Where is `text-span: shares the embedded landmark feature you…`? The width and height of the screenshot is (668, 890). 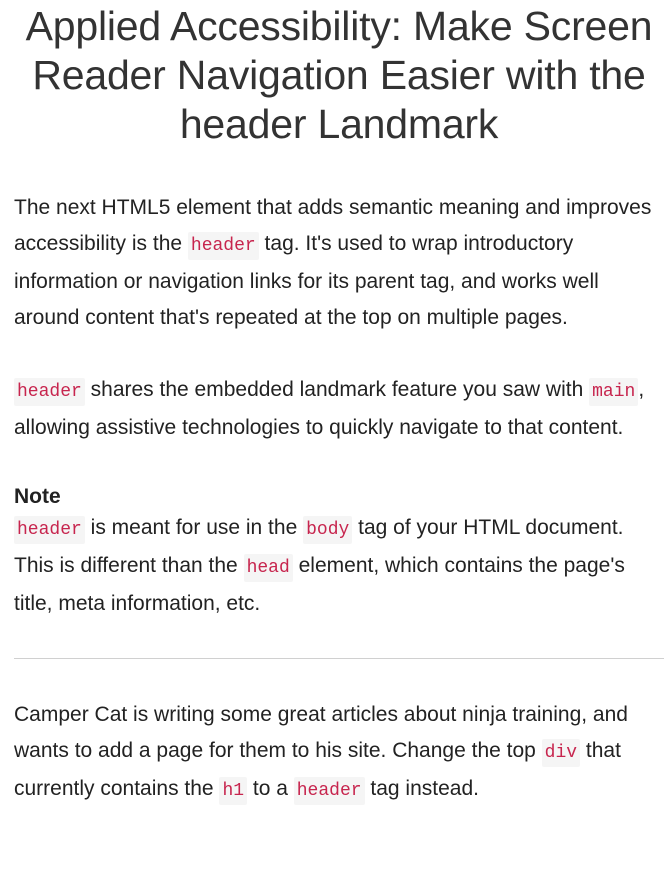 text-span: shares the embedded landmark feature you… is located at coordinates (337, 389).